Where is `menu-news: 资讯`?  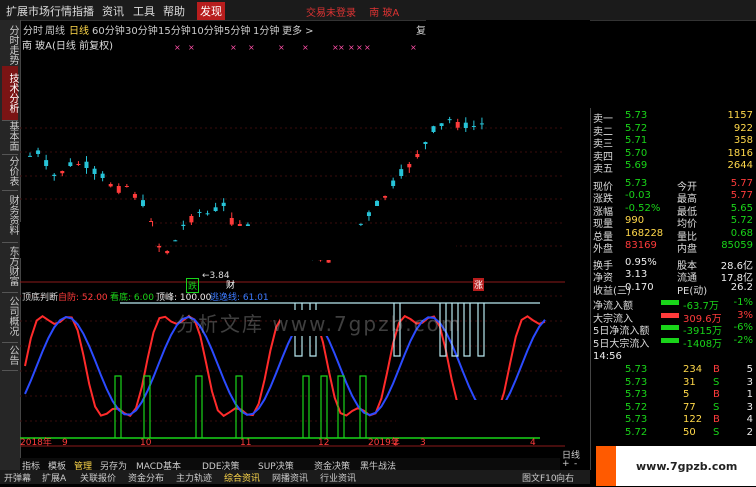 menu-news: 资讯 is located at coordinates (113, 11).